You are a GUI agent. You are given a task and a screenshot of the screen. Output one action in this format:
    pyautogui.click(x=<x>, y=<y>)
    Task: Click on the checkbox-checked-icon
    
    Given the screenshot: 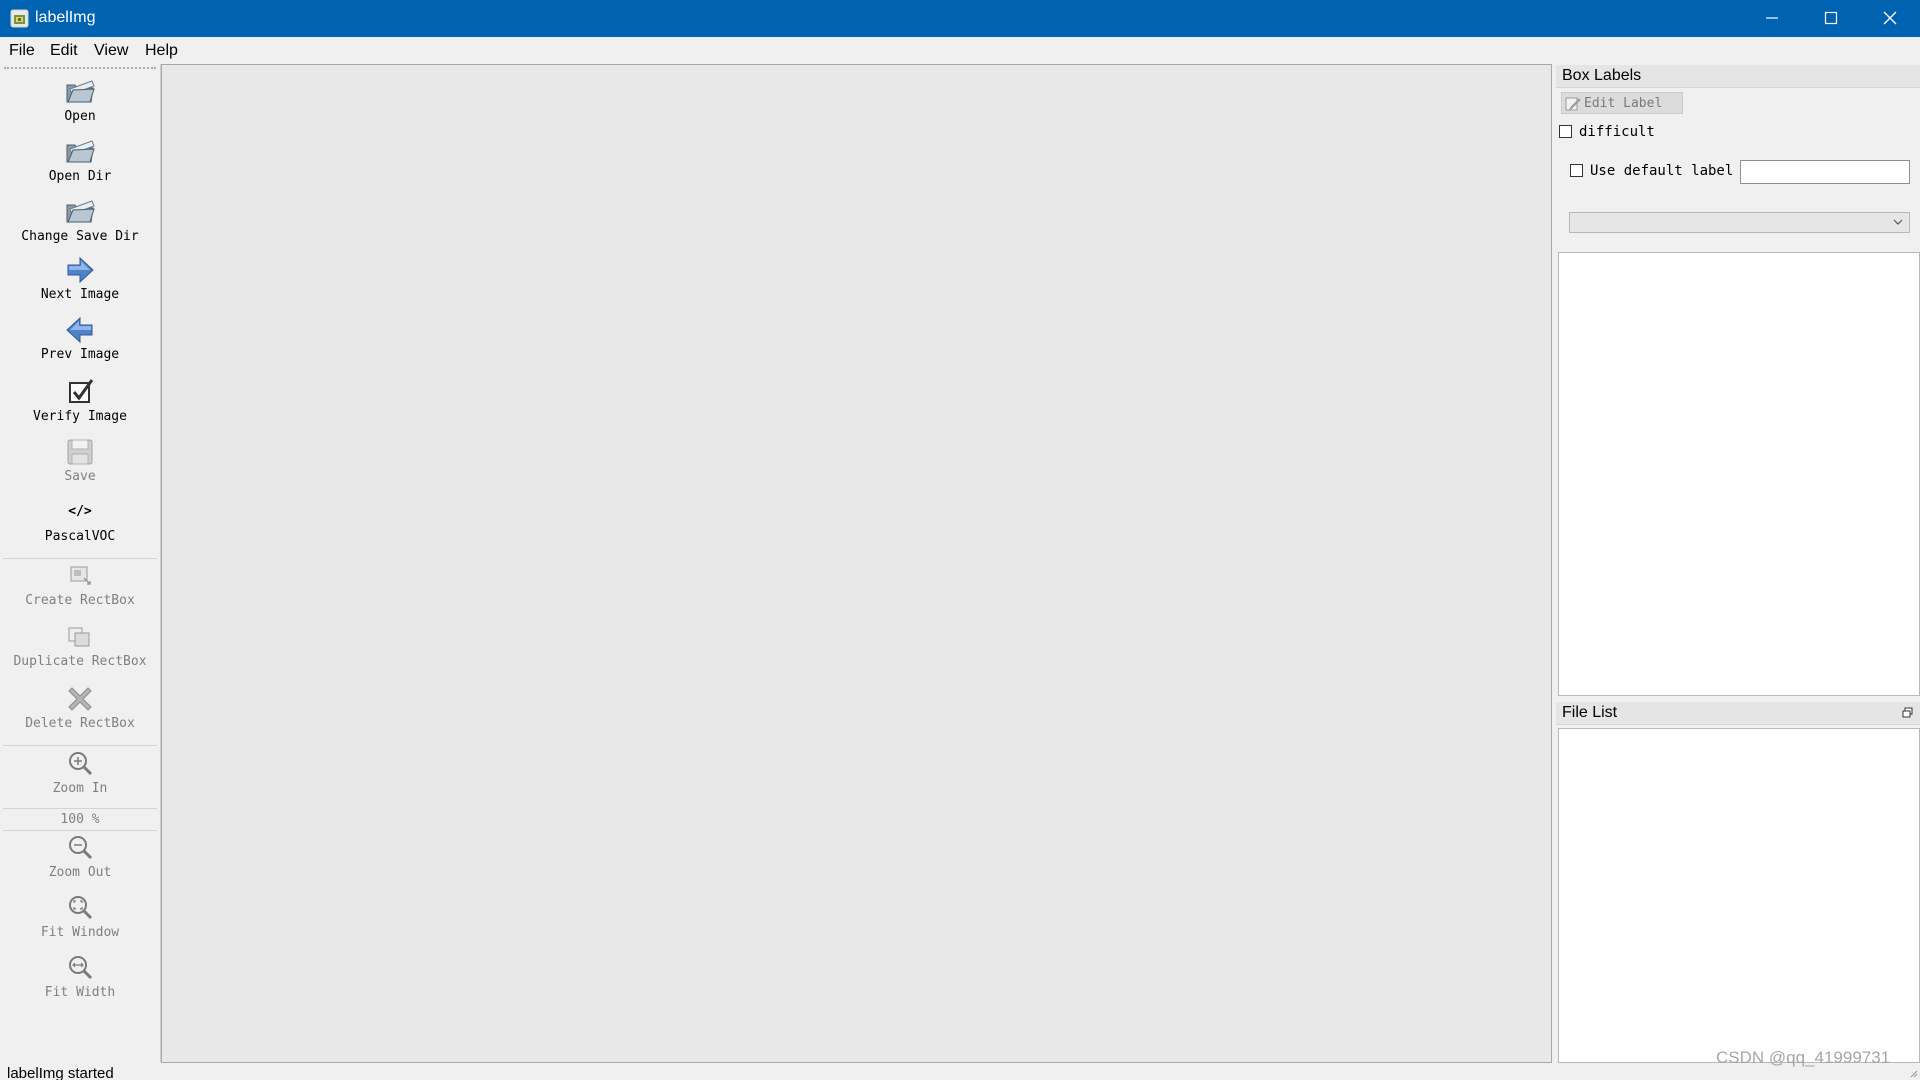 What is the action you would take?
    pyautogui.click(x=81, y=391)
    